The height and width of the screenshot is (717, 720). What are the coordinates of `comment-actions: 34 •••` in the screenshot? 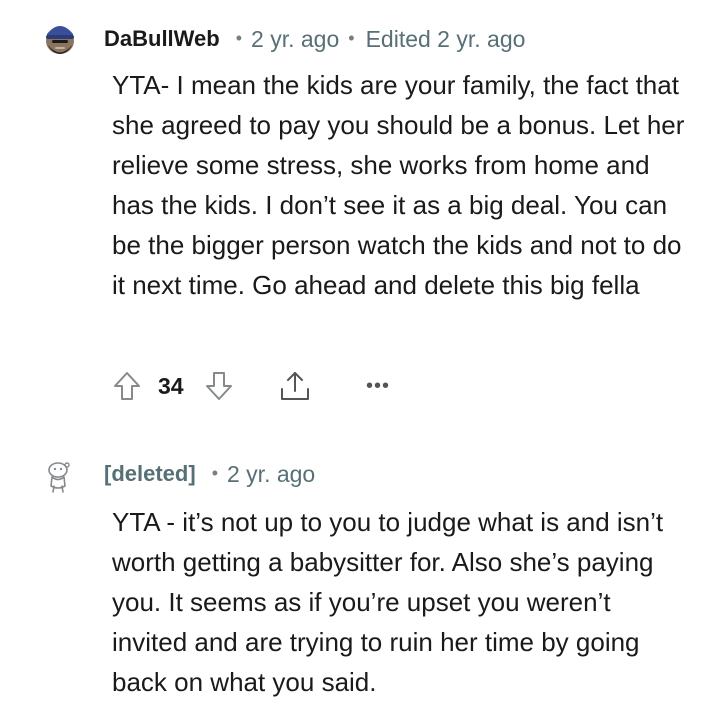 It's located at (260, 386).